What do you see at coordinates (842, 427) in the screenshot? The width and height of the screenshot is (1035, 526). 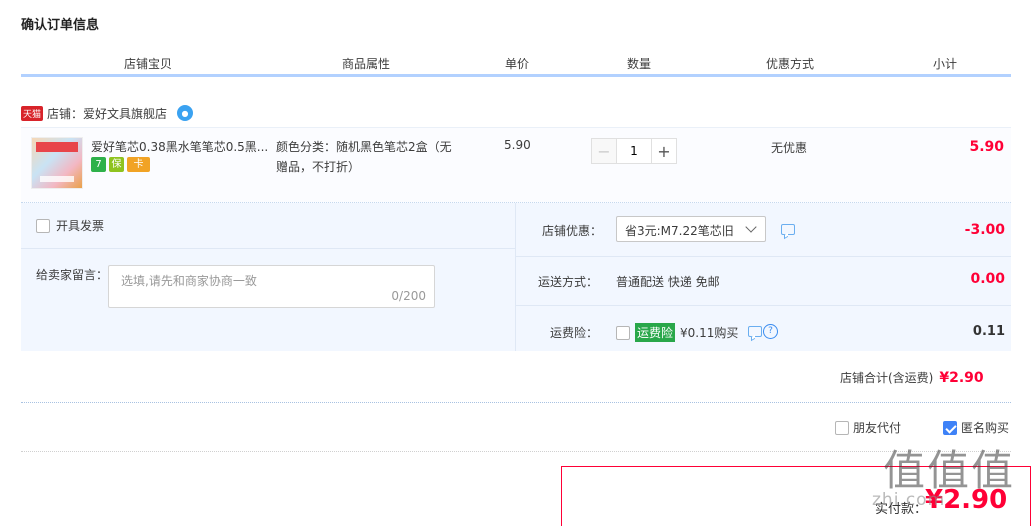 I see `friend-pay-checkbox` at bounding box center [842, 427].